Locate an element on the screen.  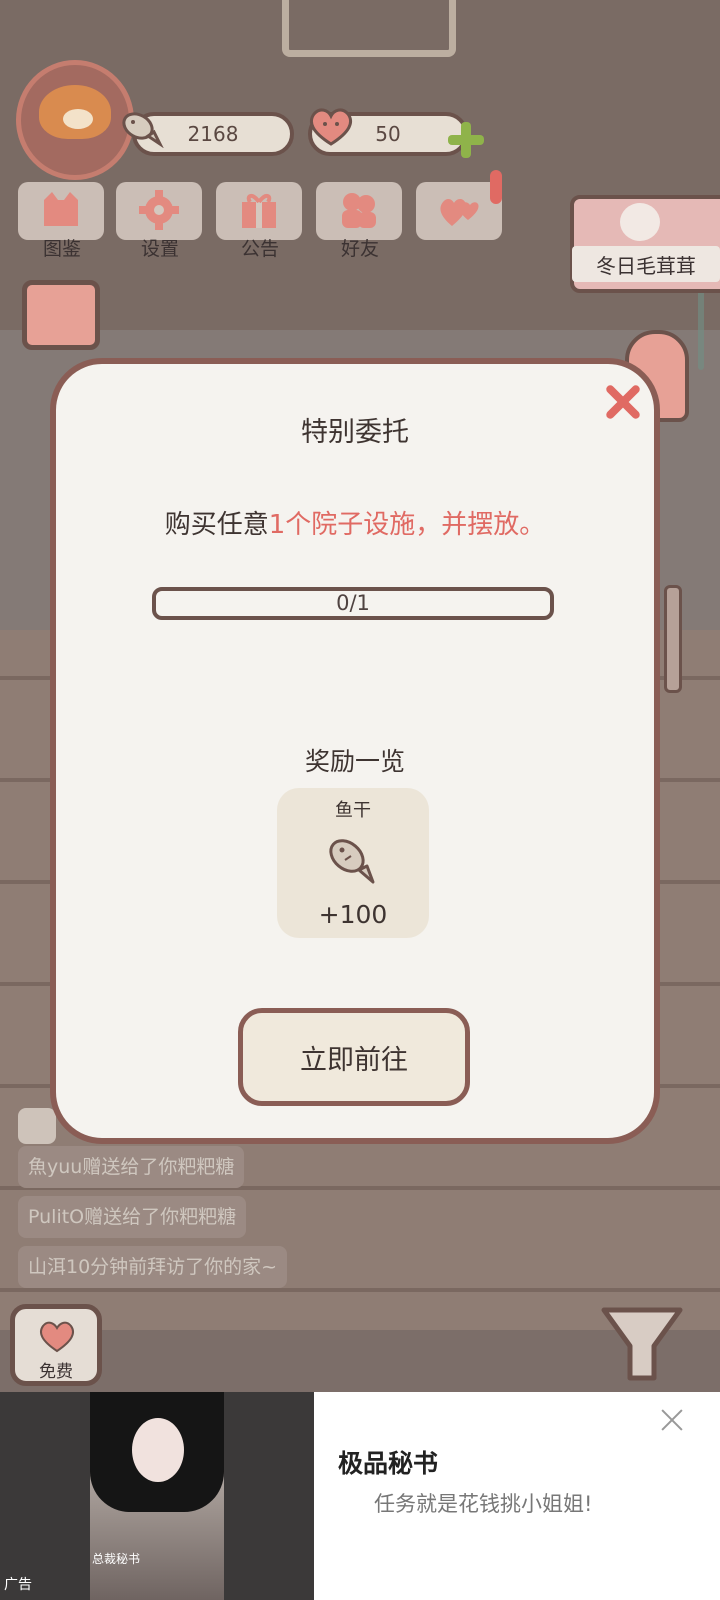
gift-icon is located at coordinates (259, 211).